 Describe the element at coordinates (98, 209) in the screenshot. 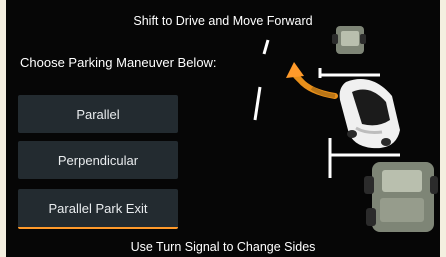

I see `parallel-park-exit-button: Parallel Park Exit` at that location.